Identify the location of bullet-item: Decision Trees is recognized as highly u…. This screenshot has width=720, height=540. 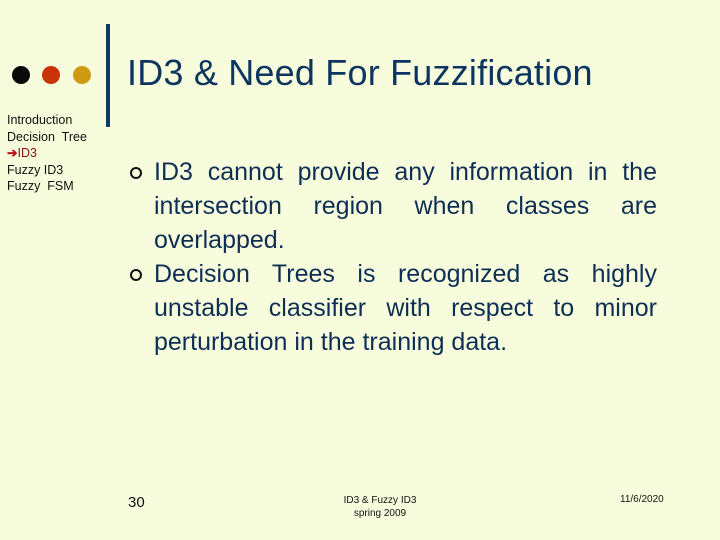
(393, 308).